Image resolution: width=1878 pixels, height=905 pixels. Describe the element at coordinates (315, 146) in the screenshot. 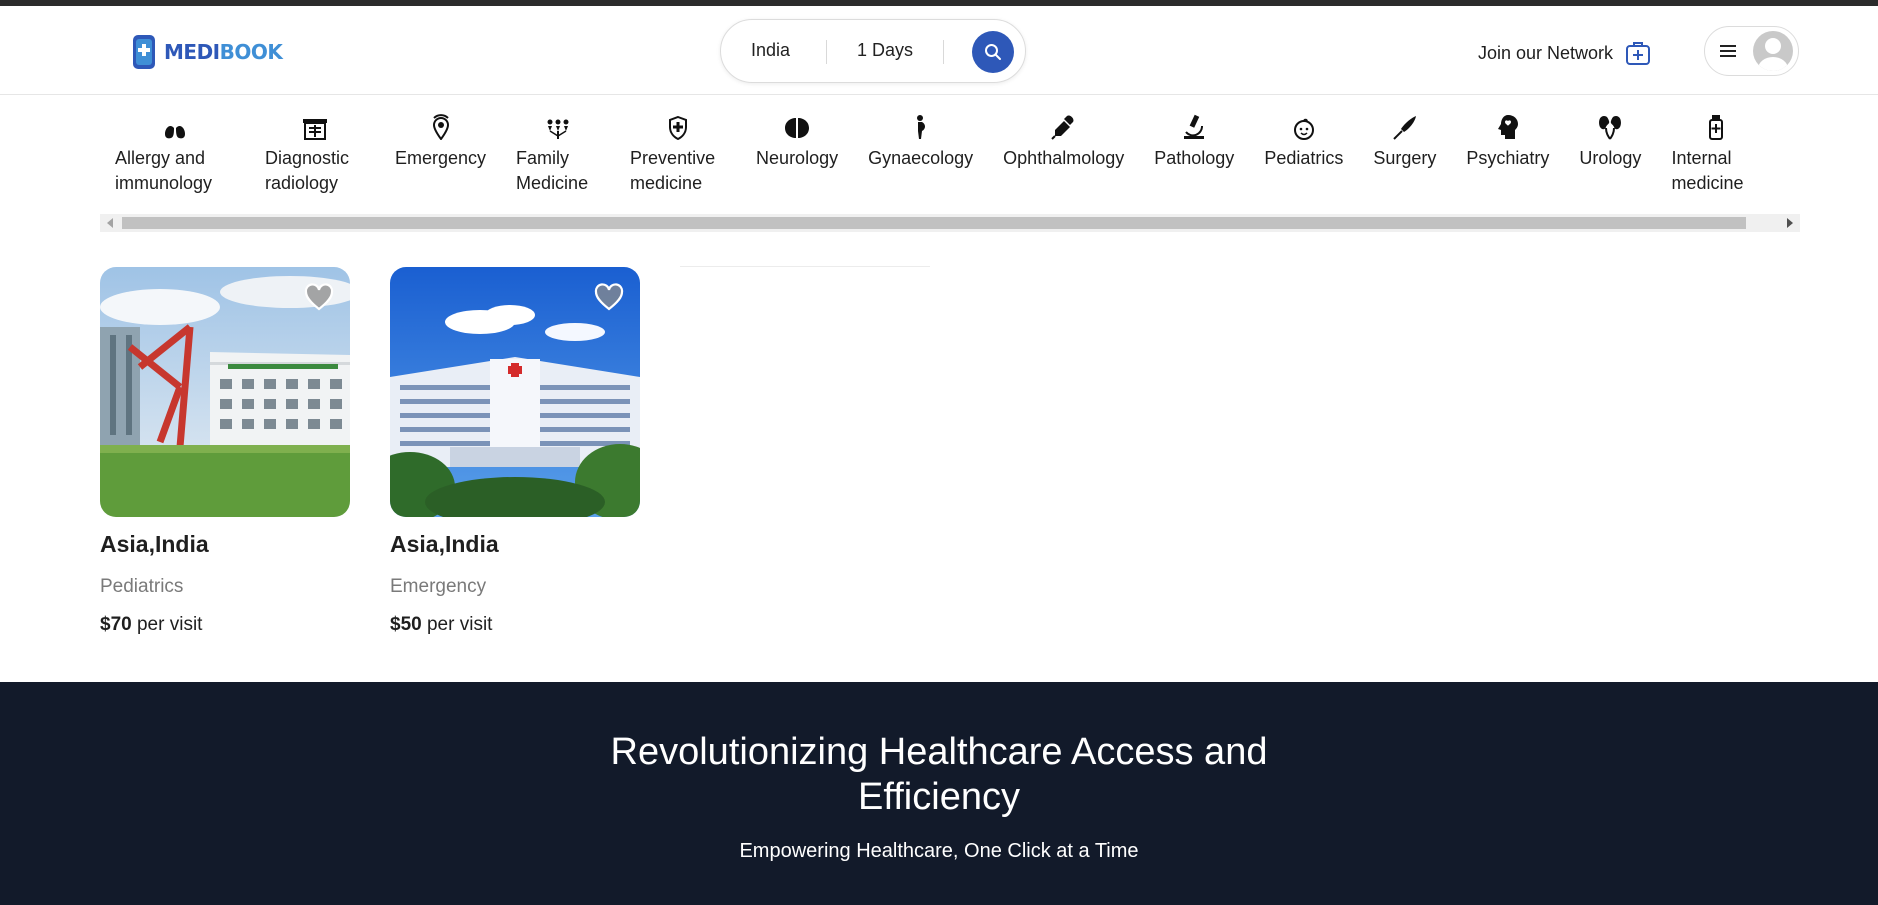

I see `category-radiology: Diagnostic radiology` at that location.